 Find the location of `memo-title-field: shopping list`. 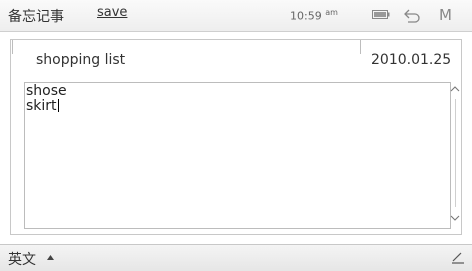

memo-title-field: shopping list is located at coordinates (80, 60).